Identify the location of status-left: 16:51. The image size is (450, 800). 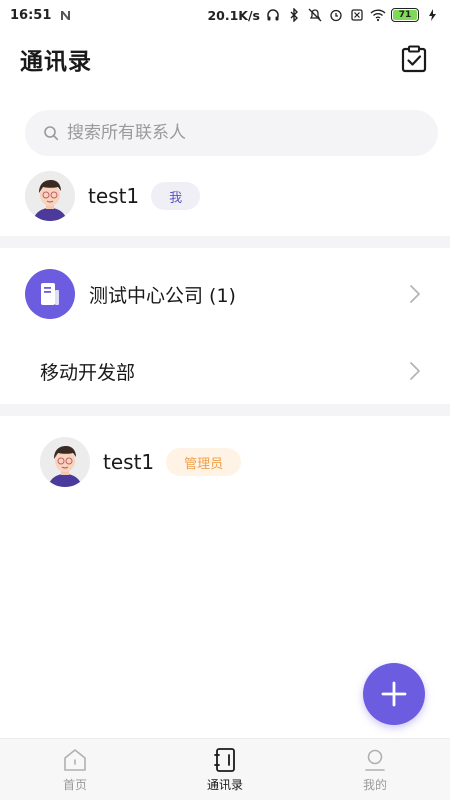
(41, 15).